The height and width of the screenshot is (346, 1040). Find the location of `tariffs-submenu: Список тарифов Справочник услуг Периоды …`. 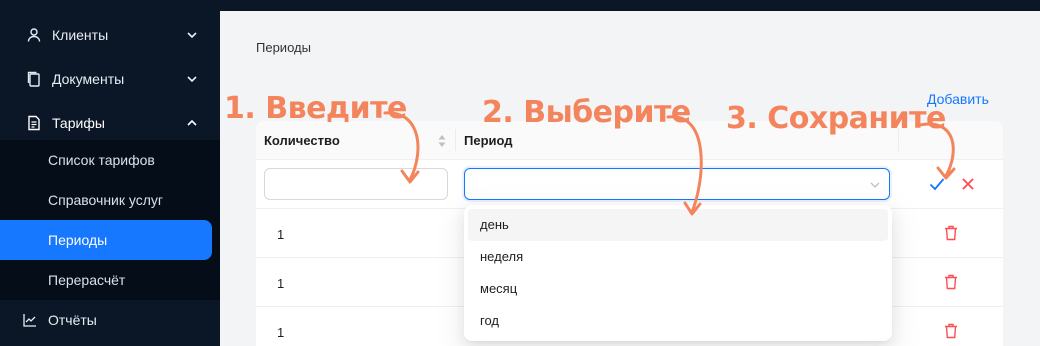

tariffs-submenu: Список тарифов Справочник услуг Периоды … is located at coordinates (110, 220).